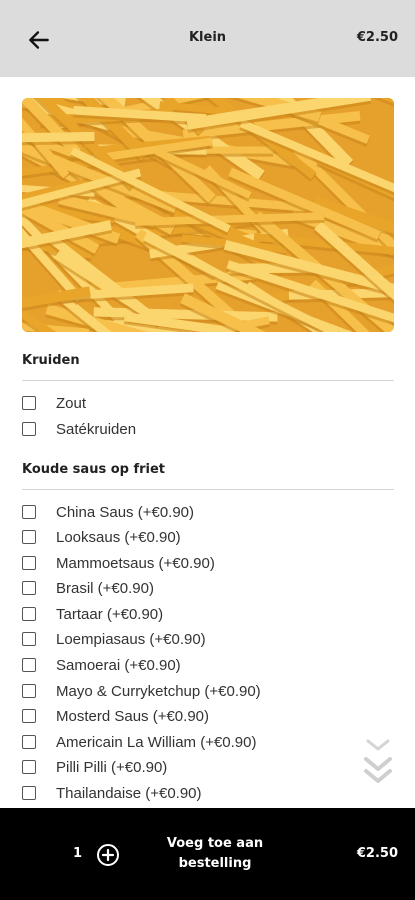  I want to click on add-label-line1: Voeg toe aan, so click(215, 843).